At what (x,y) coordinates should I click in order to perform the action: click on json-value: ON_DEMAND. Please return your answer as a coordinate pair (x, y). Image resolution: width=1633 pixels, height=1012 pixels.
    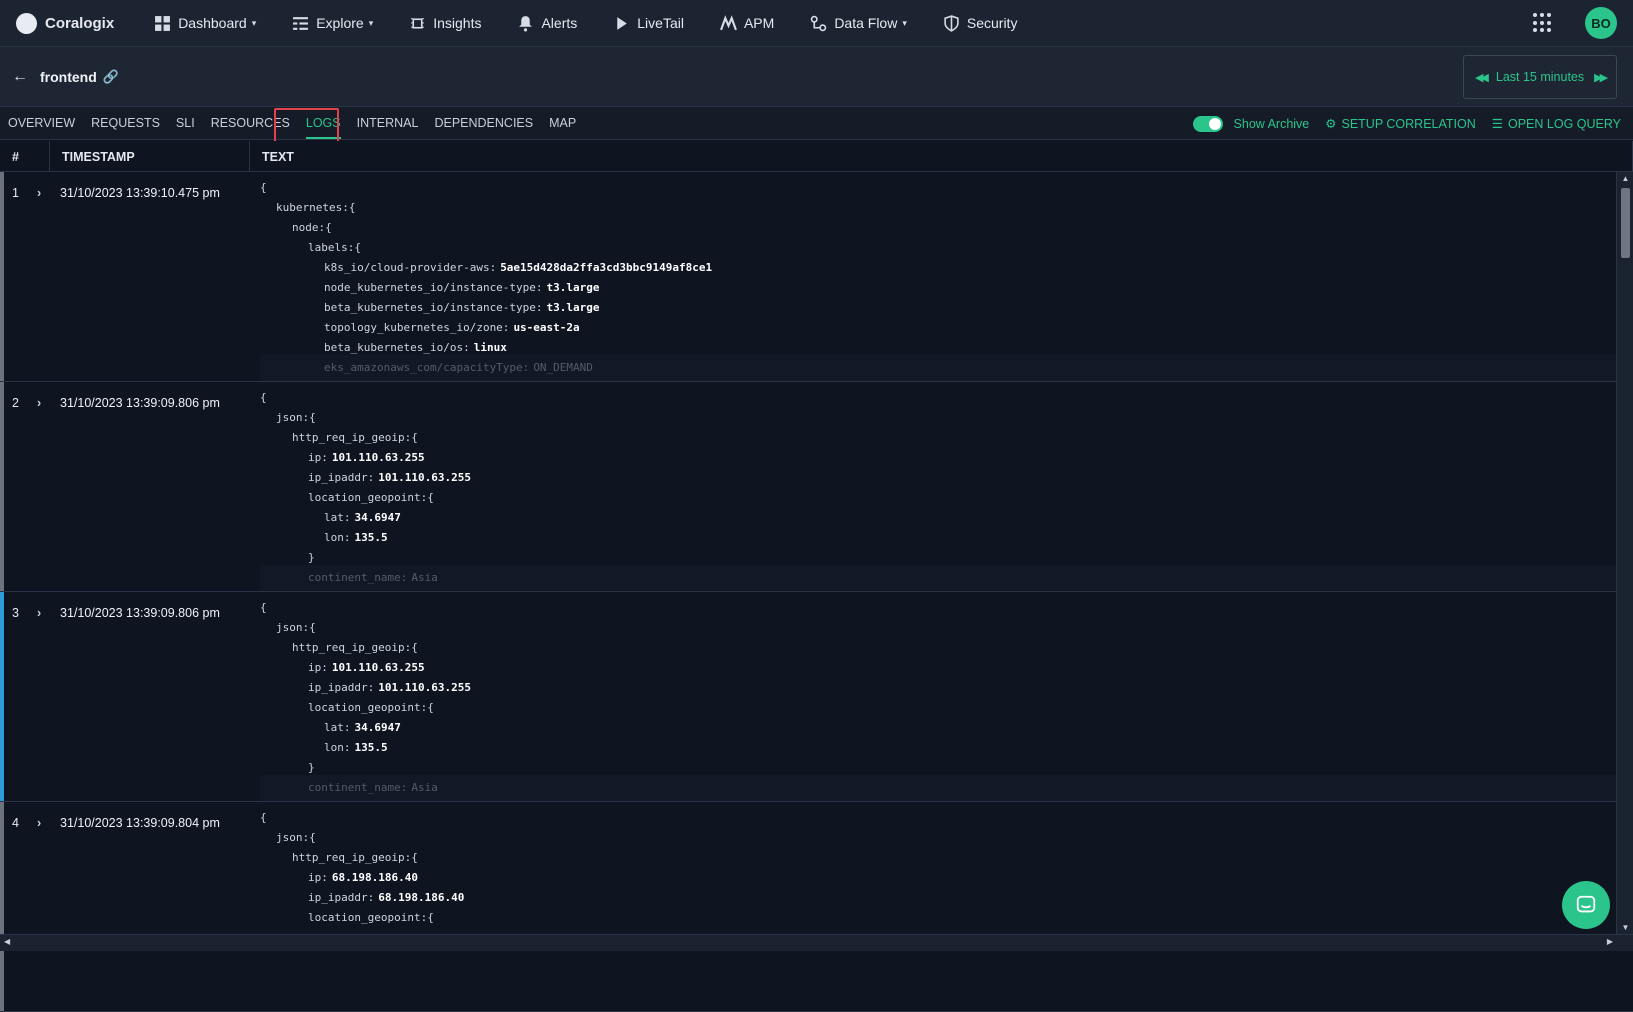
    Looking at the image, I should click on (563, 367).